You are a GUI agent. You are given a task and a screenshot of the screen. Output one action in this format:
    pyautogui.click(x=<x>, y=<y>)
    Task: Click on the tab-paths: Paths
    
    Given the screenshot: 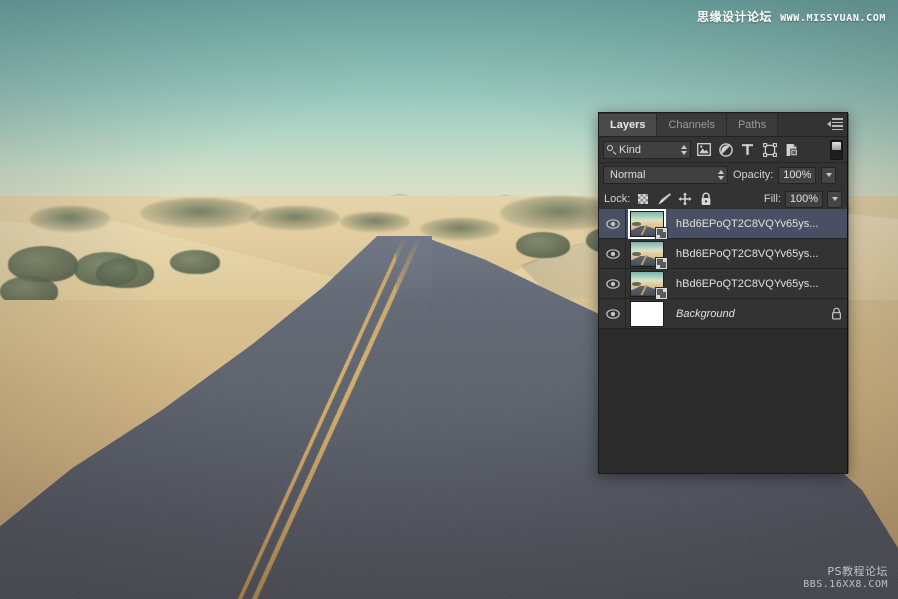 What is the action you would take?
    pyautogui.click(x=752, y=125)
    